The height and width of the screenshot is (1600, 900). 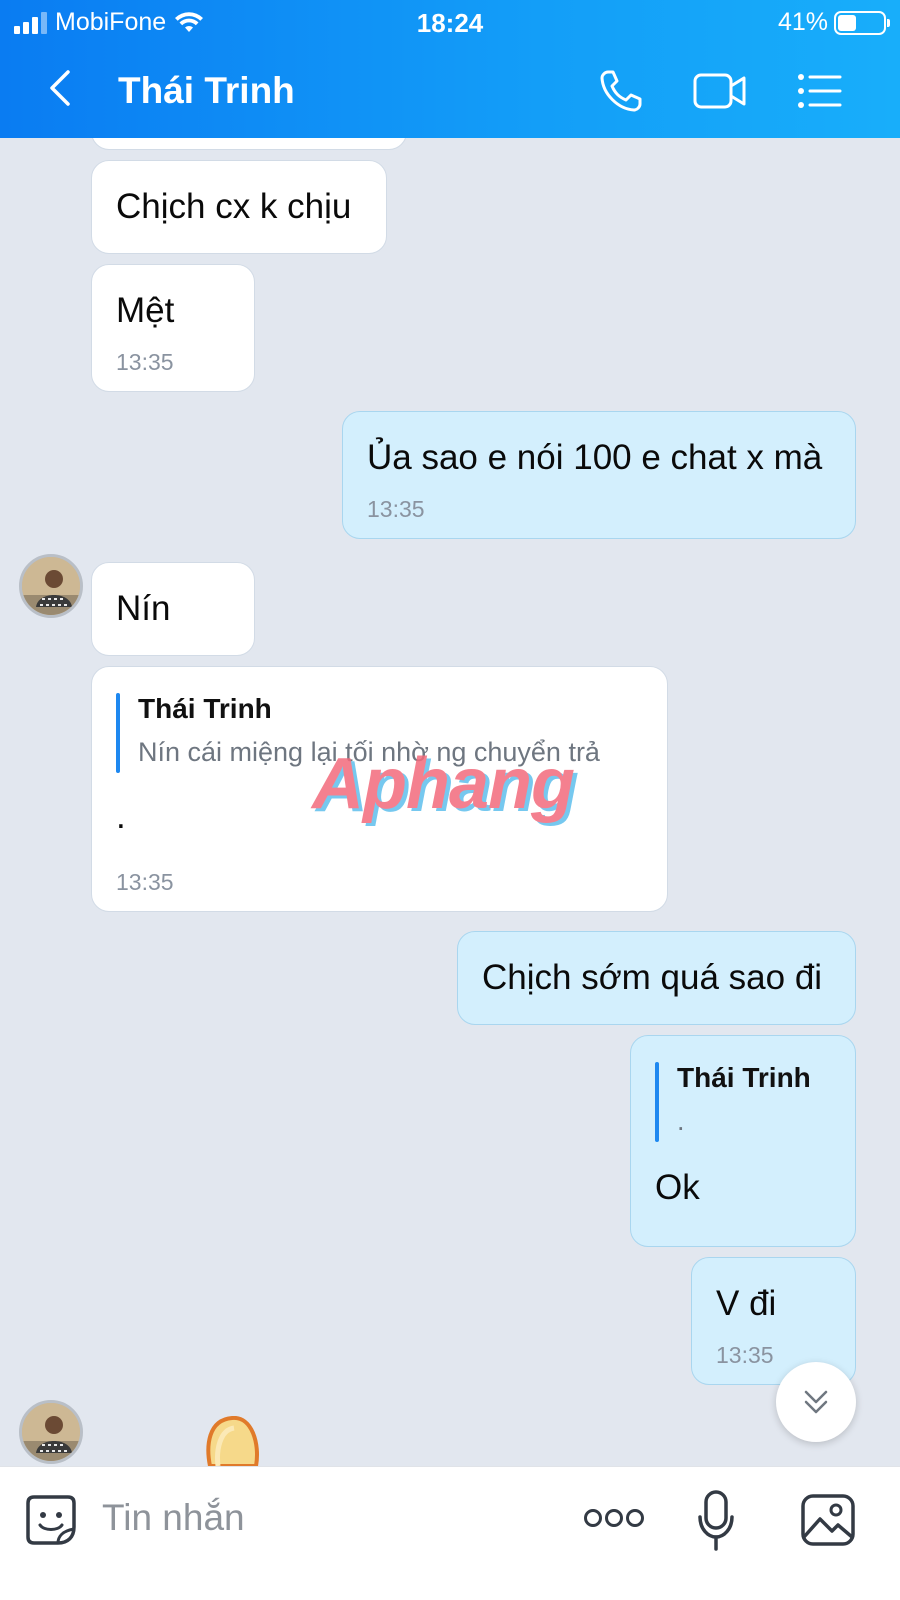 What do you see at coordinates (862, 22) in the screenshot?
I see `battery-icon` at bounding box center [862, 22].